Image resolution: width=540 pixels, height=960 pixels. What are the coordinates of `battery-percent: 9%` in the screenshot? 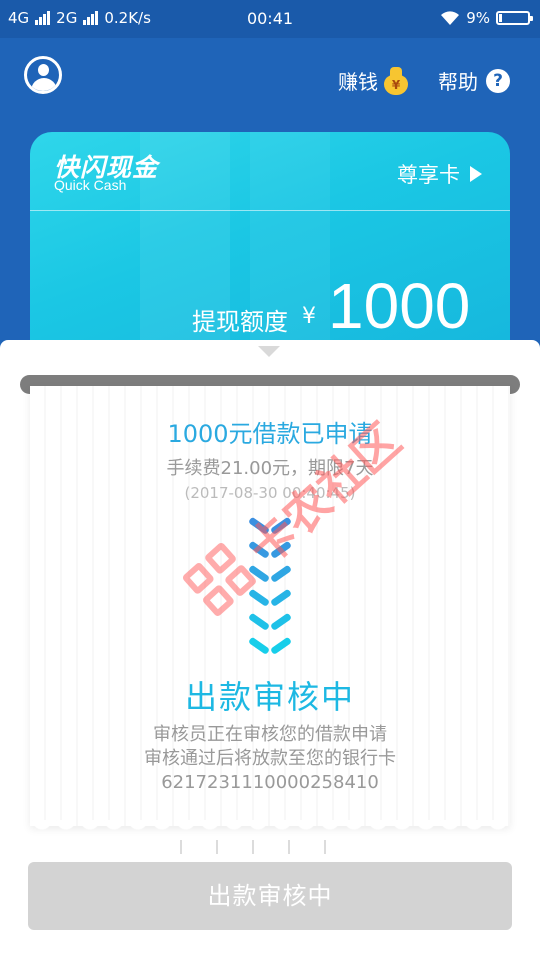 It's located at (478, 18).